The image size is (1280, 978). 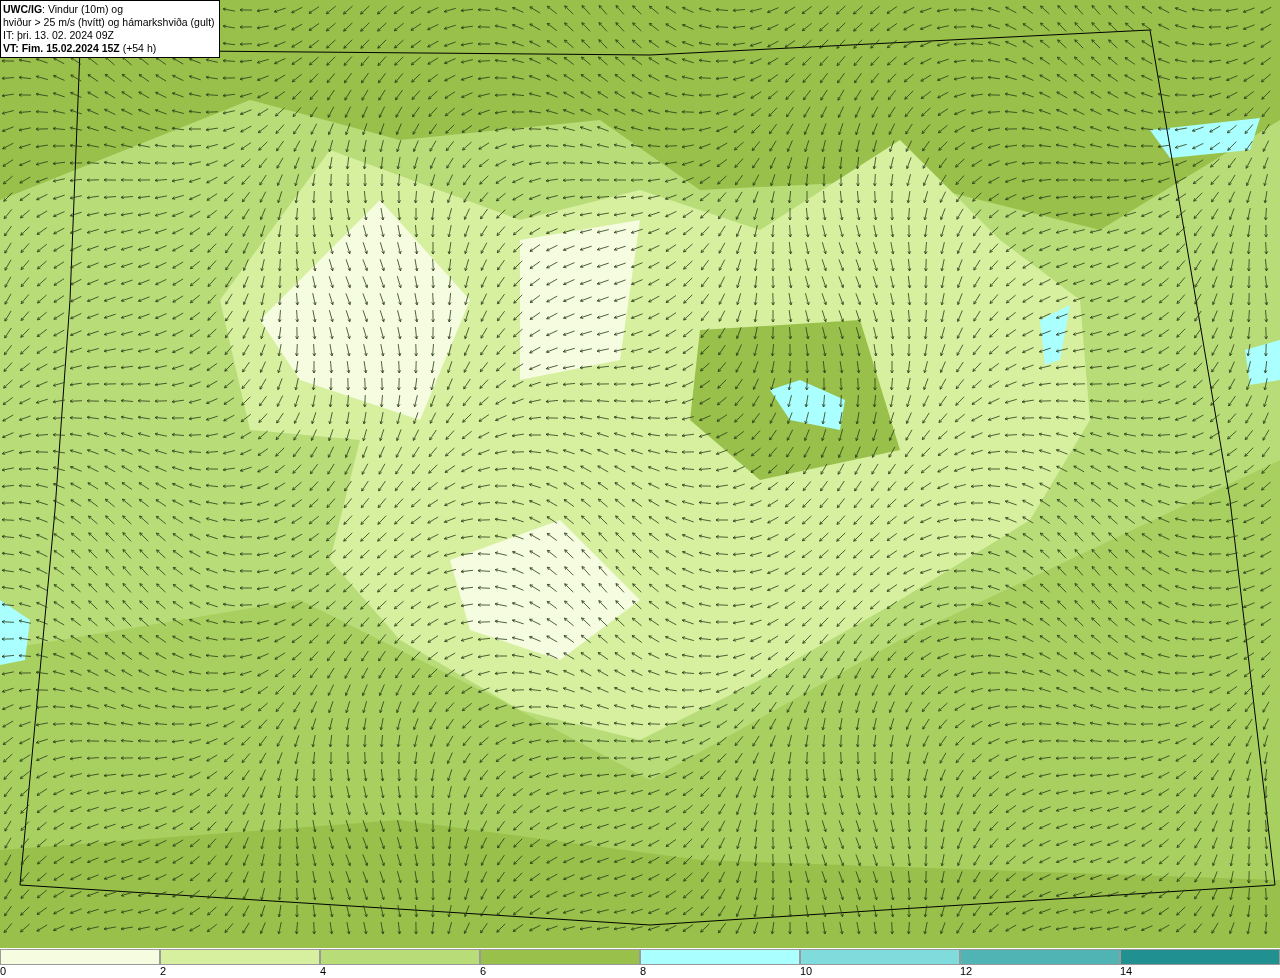 What do you see at coordinates (1126, 971) in the screenshot?
I see `legend-tick-label: 14` at bounding box center [1126, 971].